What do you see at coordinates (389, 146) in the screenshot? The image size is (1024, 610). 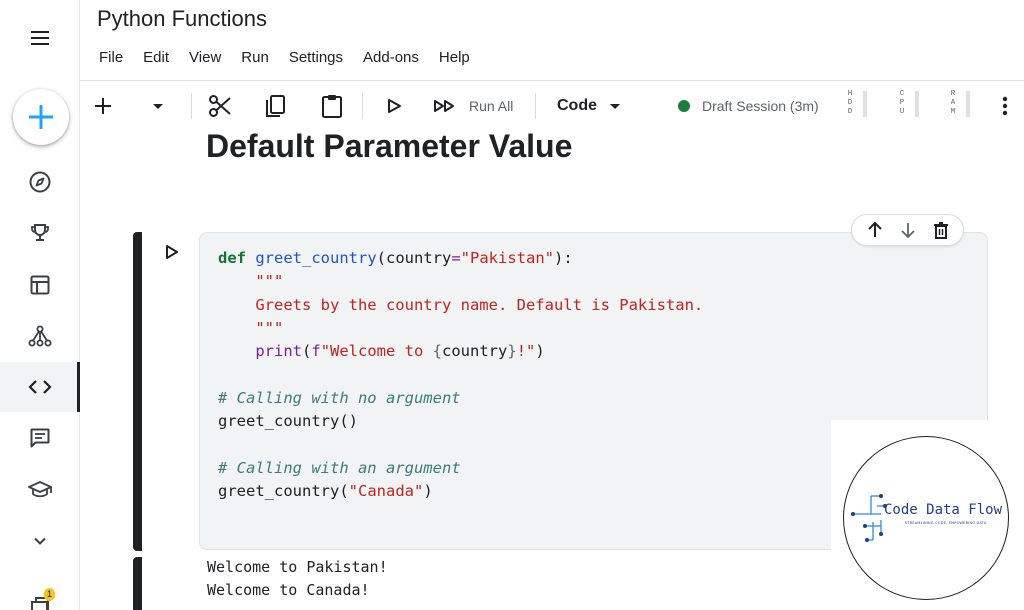 I see `markdown-heading: Default Parameter Value` at bounding box center [389, 146].